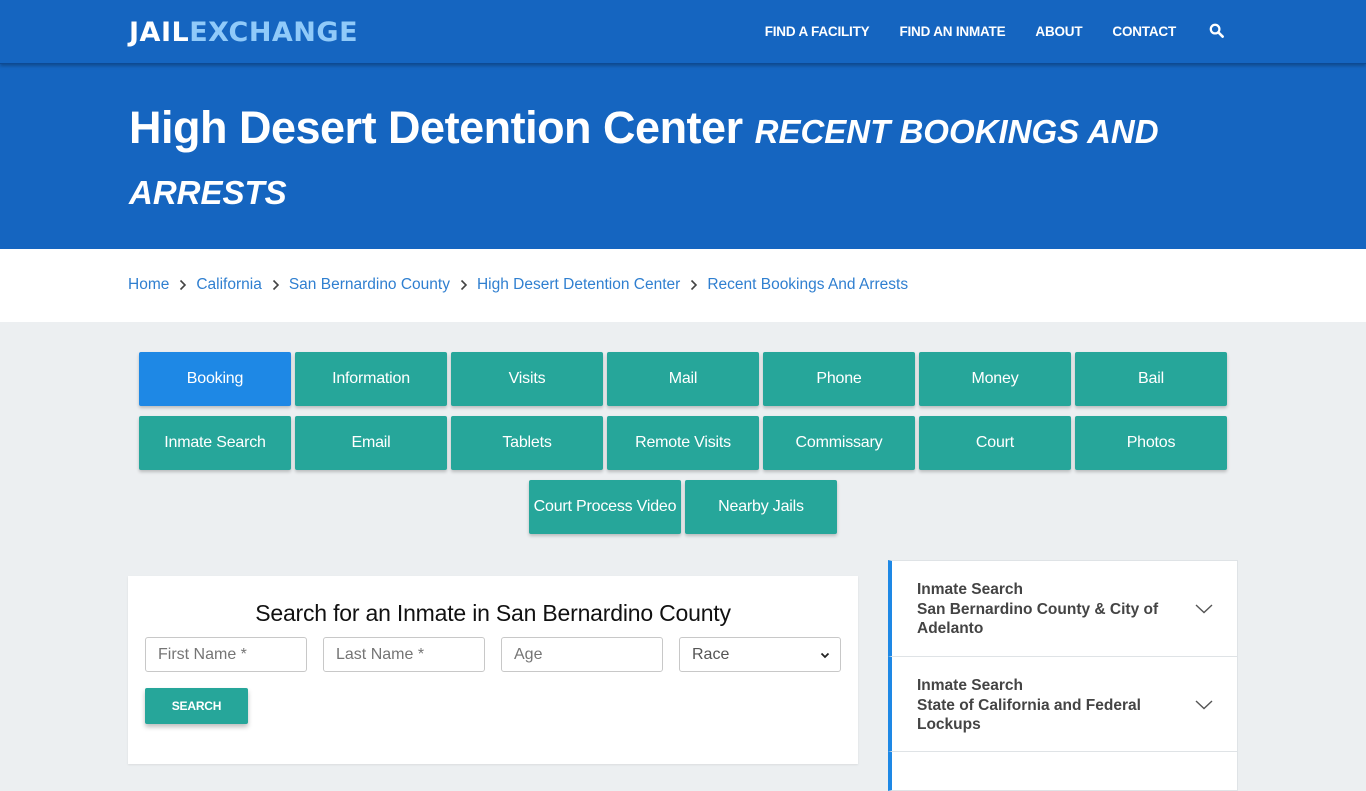 The image size is (1366, 791). What do you see at coordinates (995, 379) in the screenshot?
I see `btn-money: Money` at bounding box center [995, 379].